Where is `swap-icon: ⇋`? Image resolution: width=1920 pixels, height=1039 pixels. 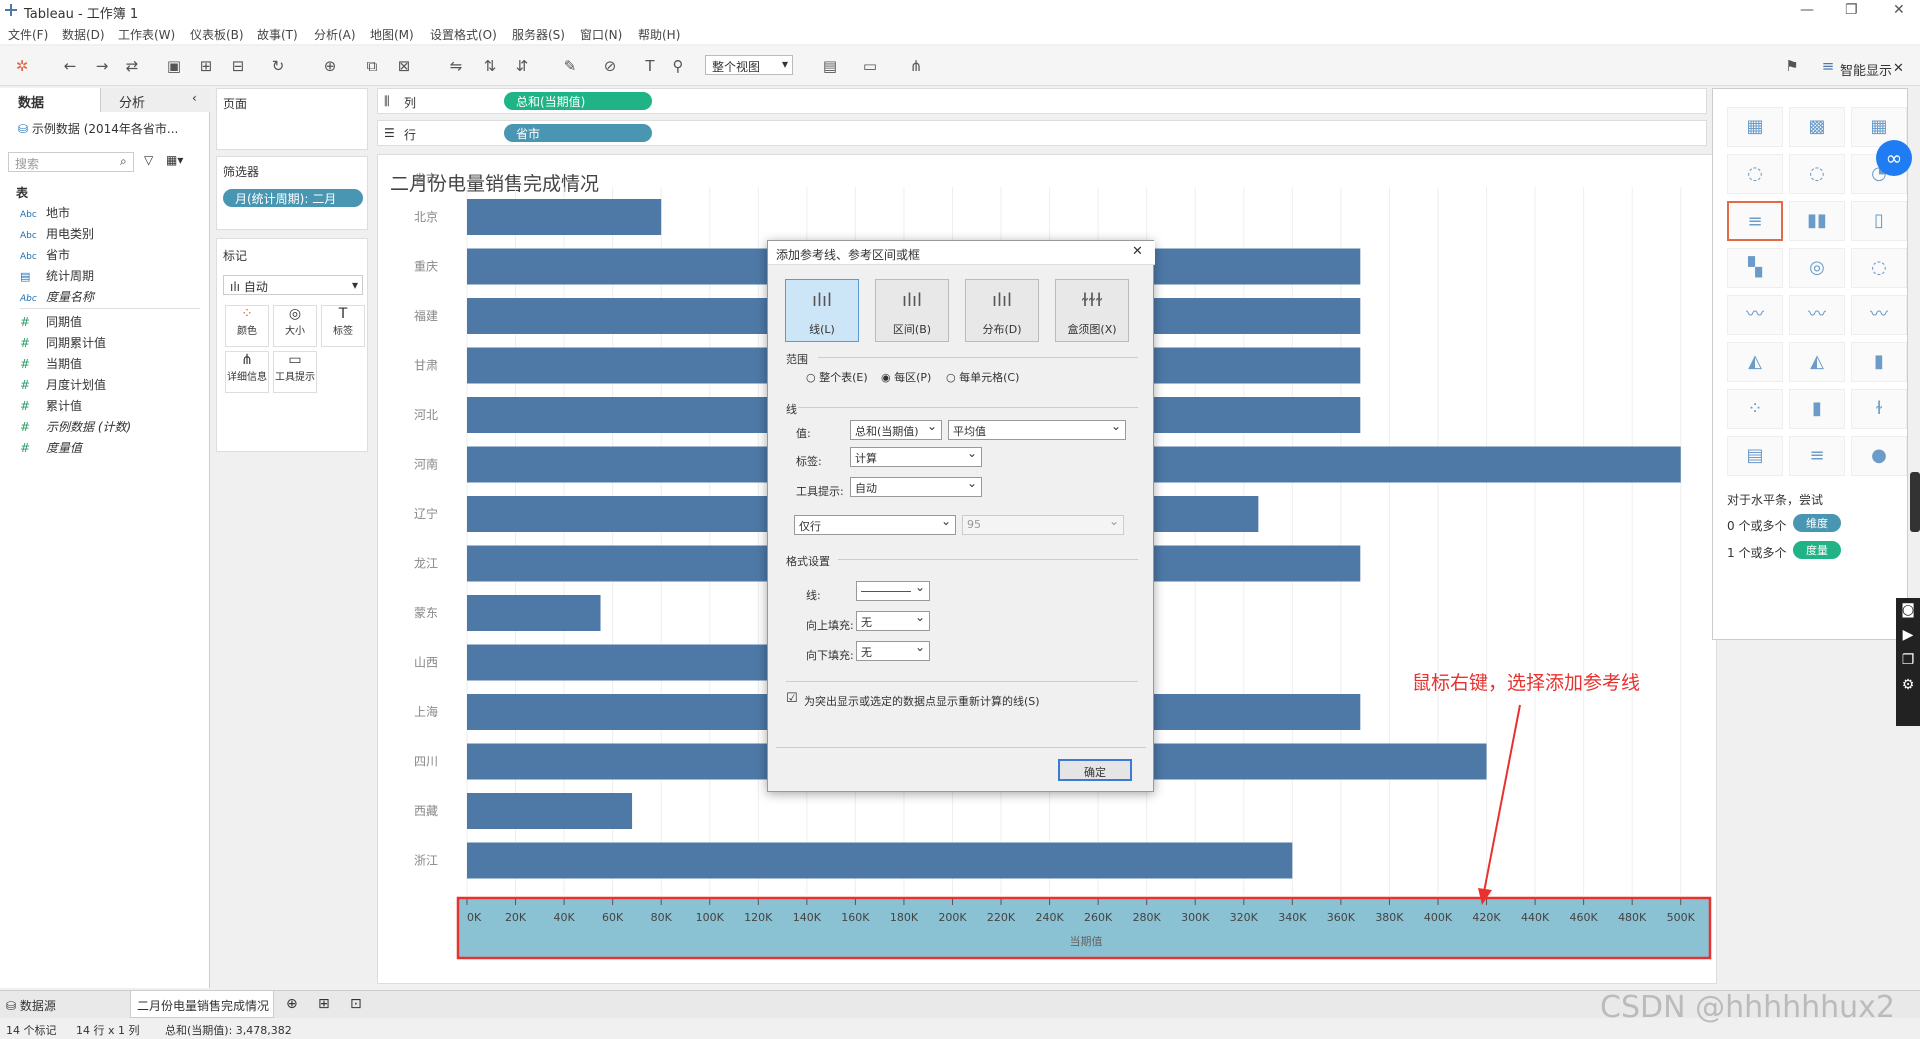
swap-icon: ⇋ is located at coordinates (456, 66).